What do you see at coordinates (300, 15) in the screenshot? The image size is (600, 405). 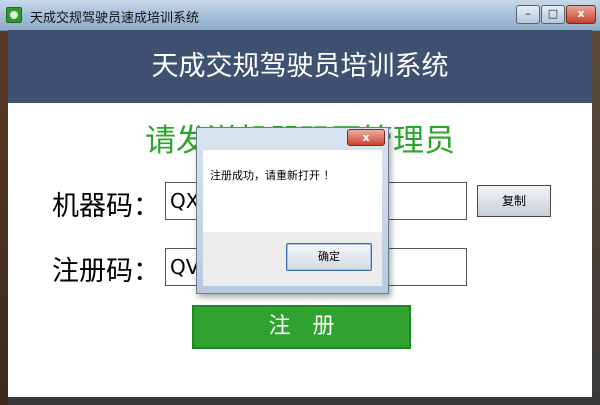 I see `title-bar: 天成交规驾驶员速成培训系统 – □ x` at bounding box center [300, 15].